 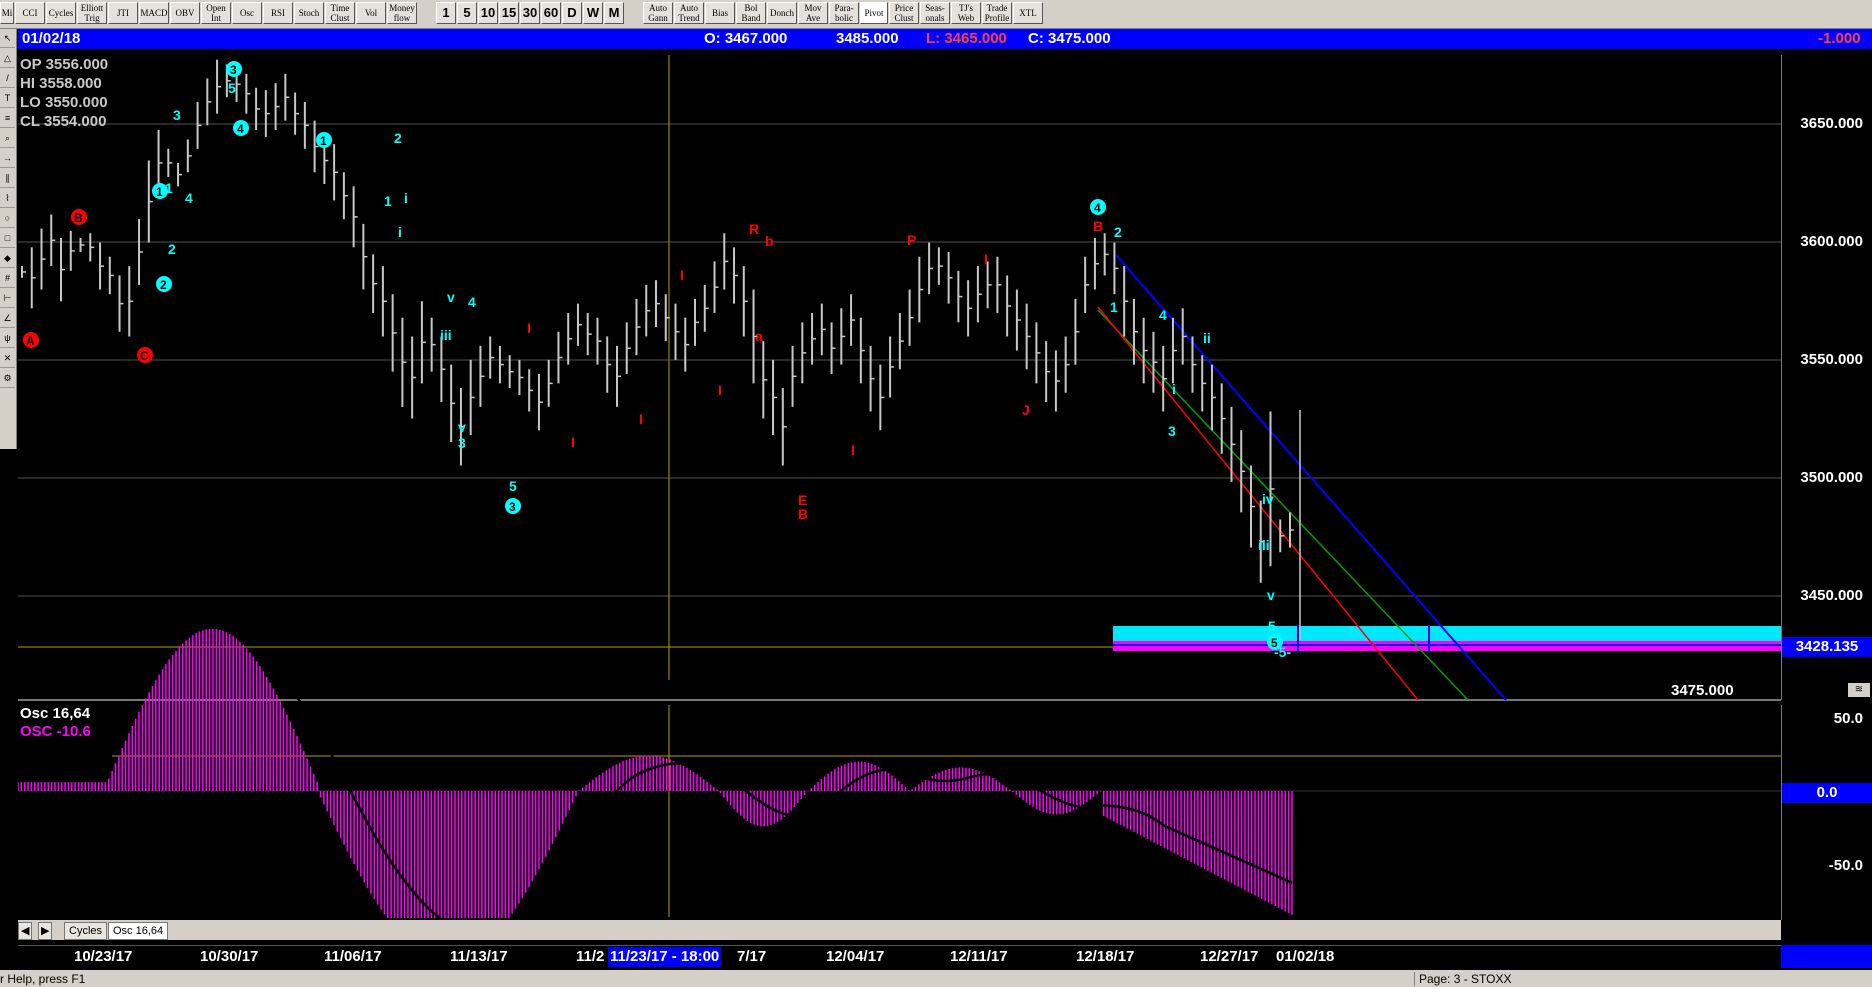 What do you see at coordinates (1826, 812) in the screenshot?
I see `oscillator-axis: 50.0 -50.0` at bounding box center [1826, 812].